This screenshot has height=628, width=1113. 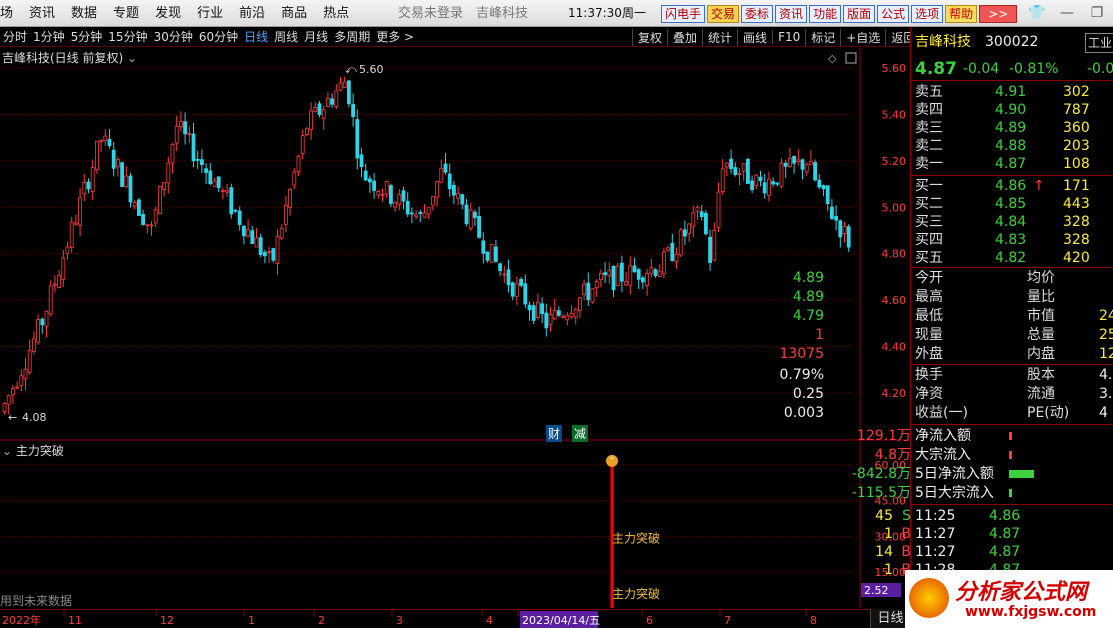 What do you see at coordinates (684, 37) in the screenshot?
I see `tool-button-1: 叠加` at bounding box center [684, 37].